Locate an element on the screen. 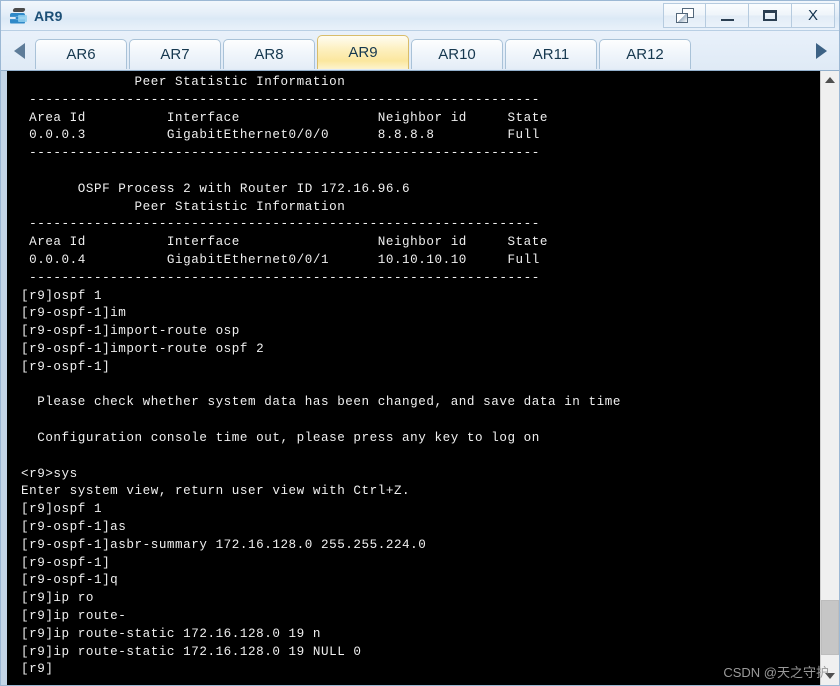 This screenshot has width=840, height=686. scroll-down-arrow-icon is located at coordinates (830, 676).